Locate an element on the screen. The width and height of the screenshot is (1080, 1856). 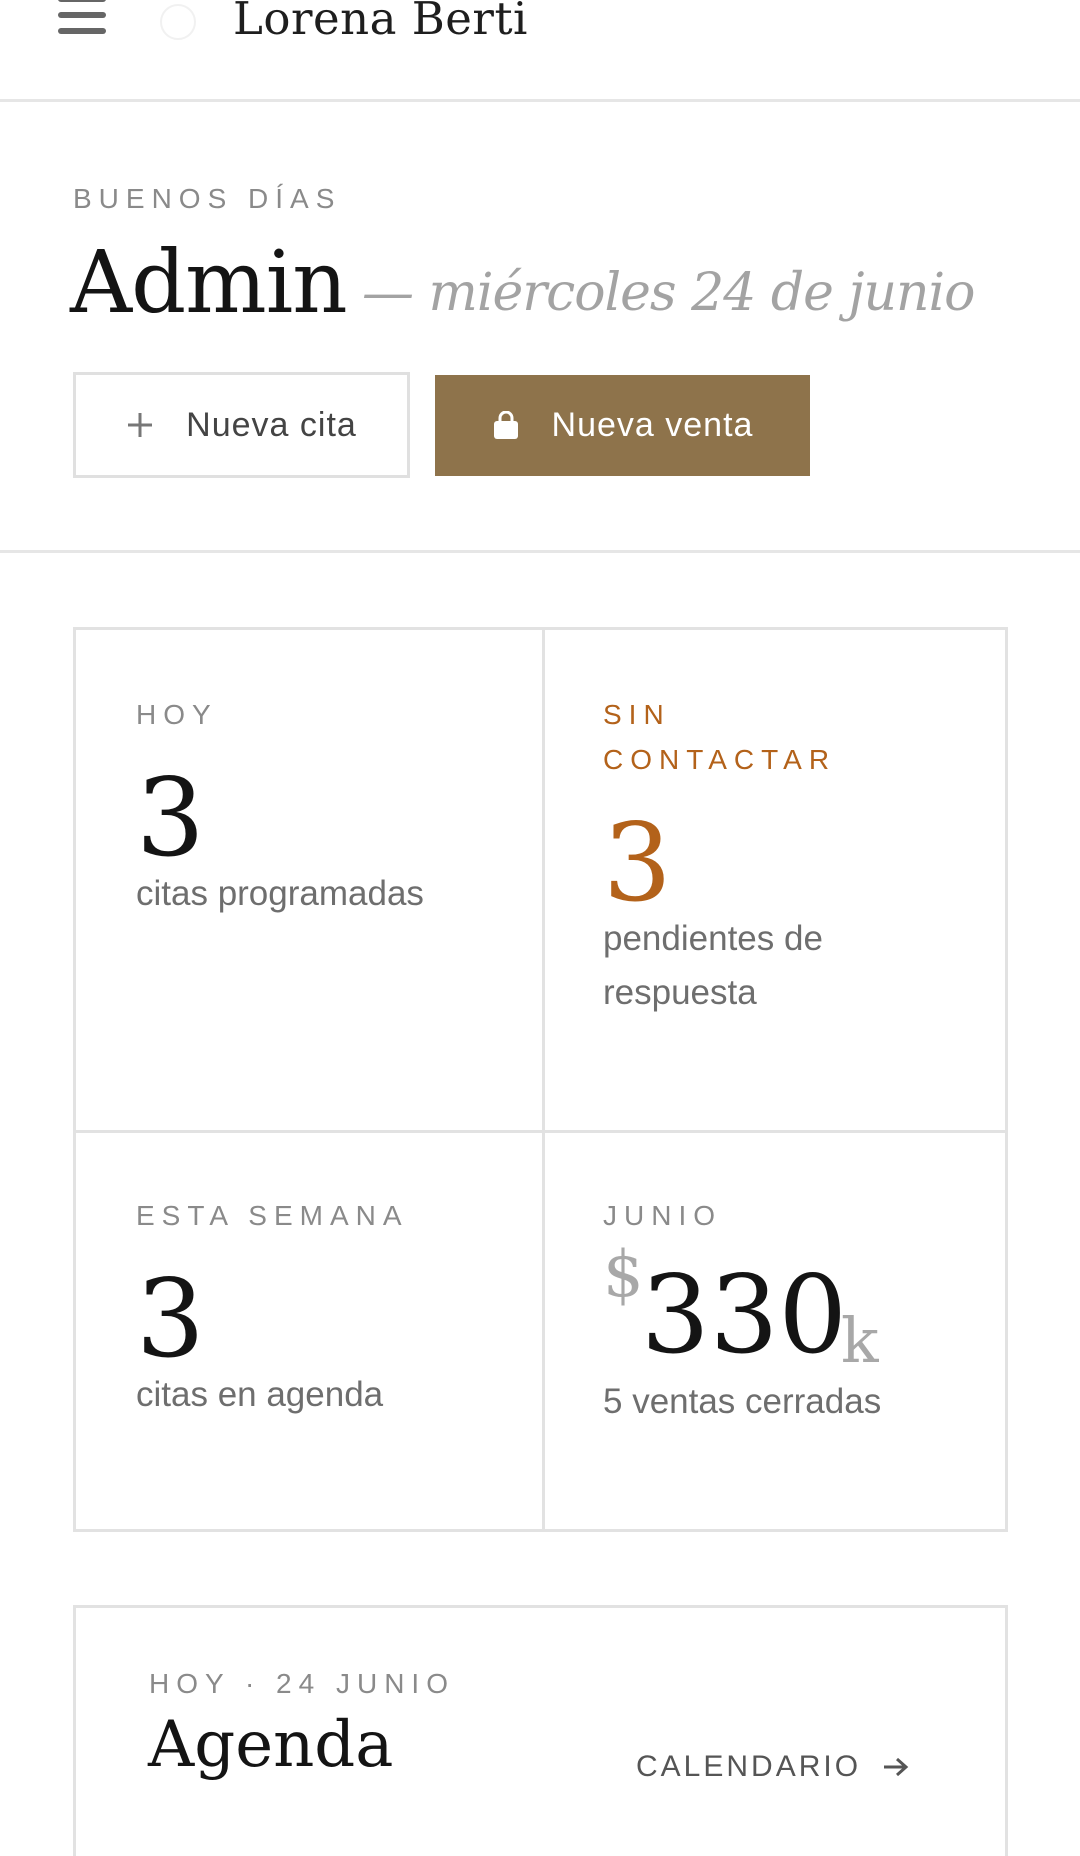
grid-divider-vertical is located at coordinates (543, 1079).